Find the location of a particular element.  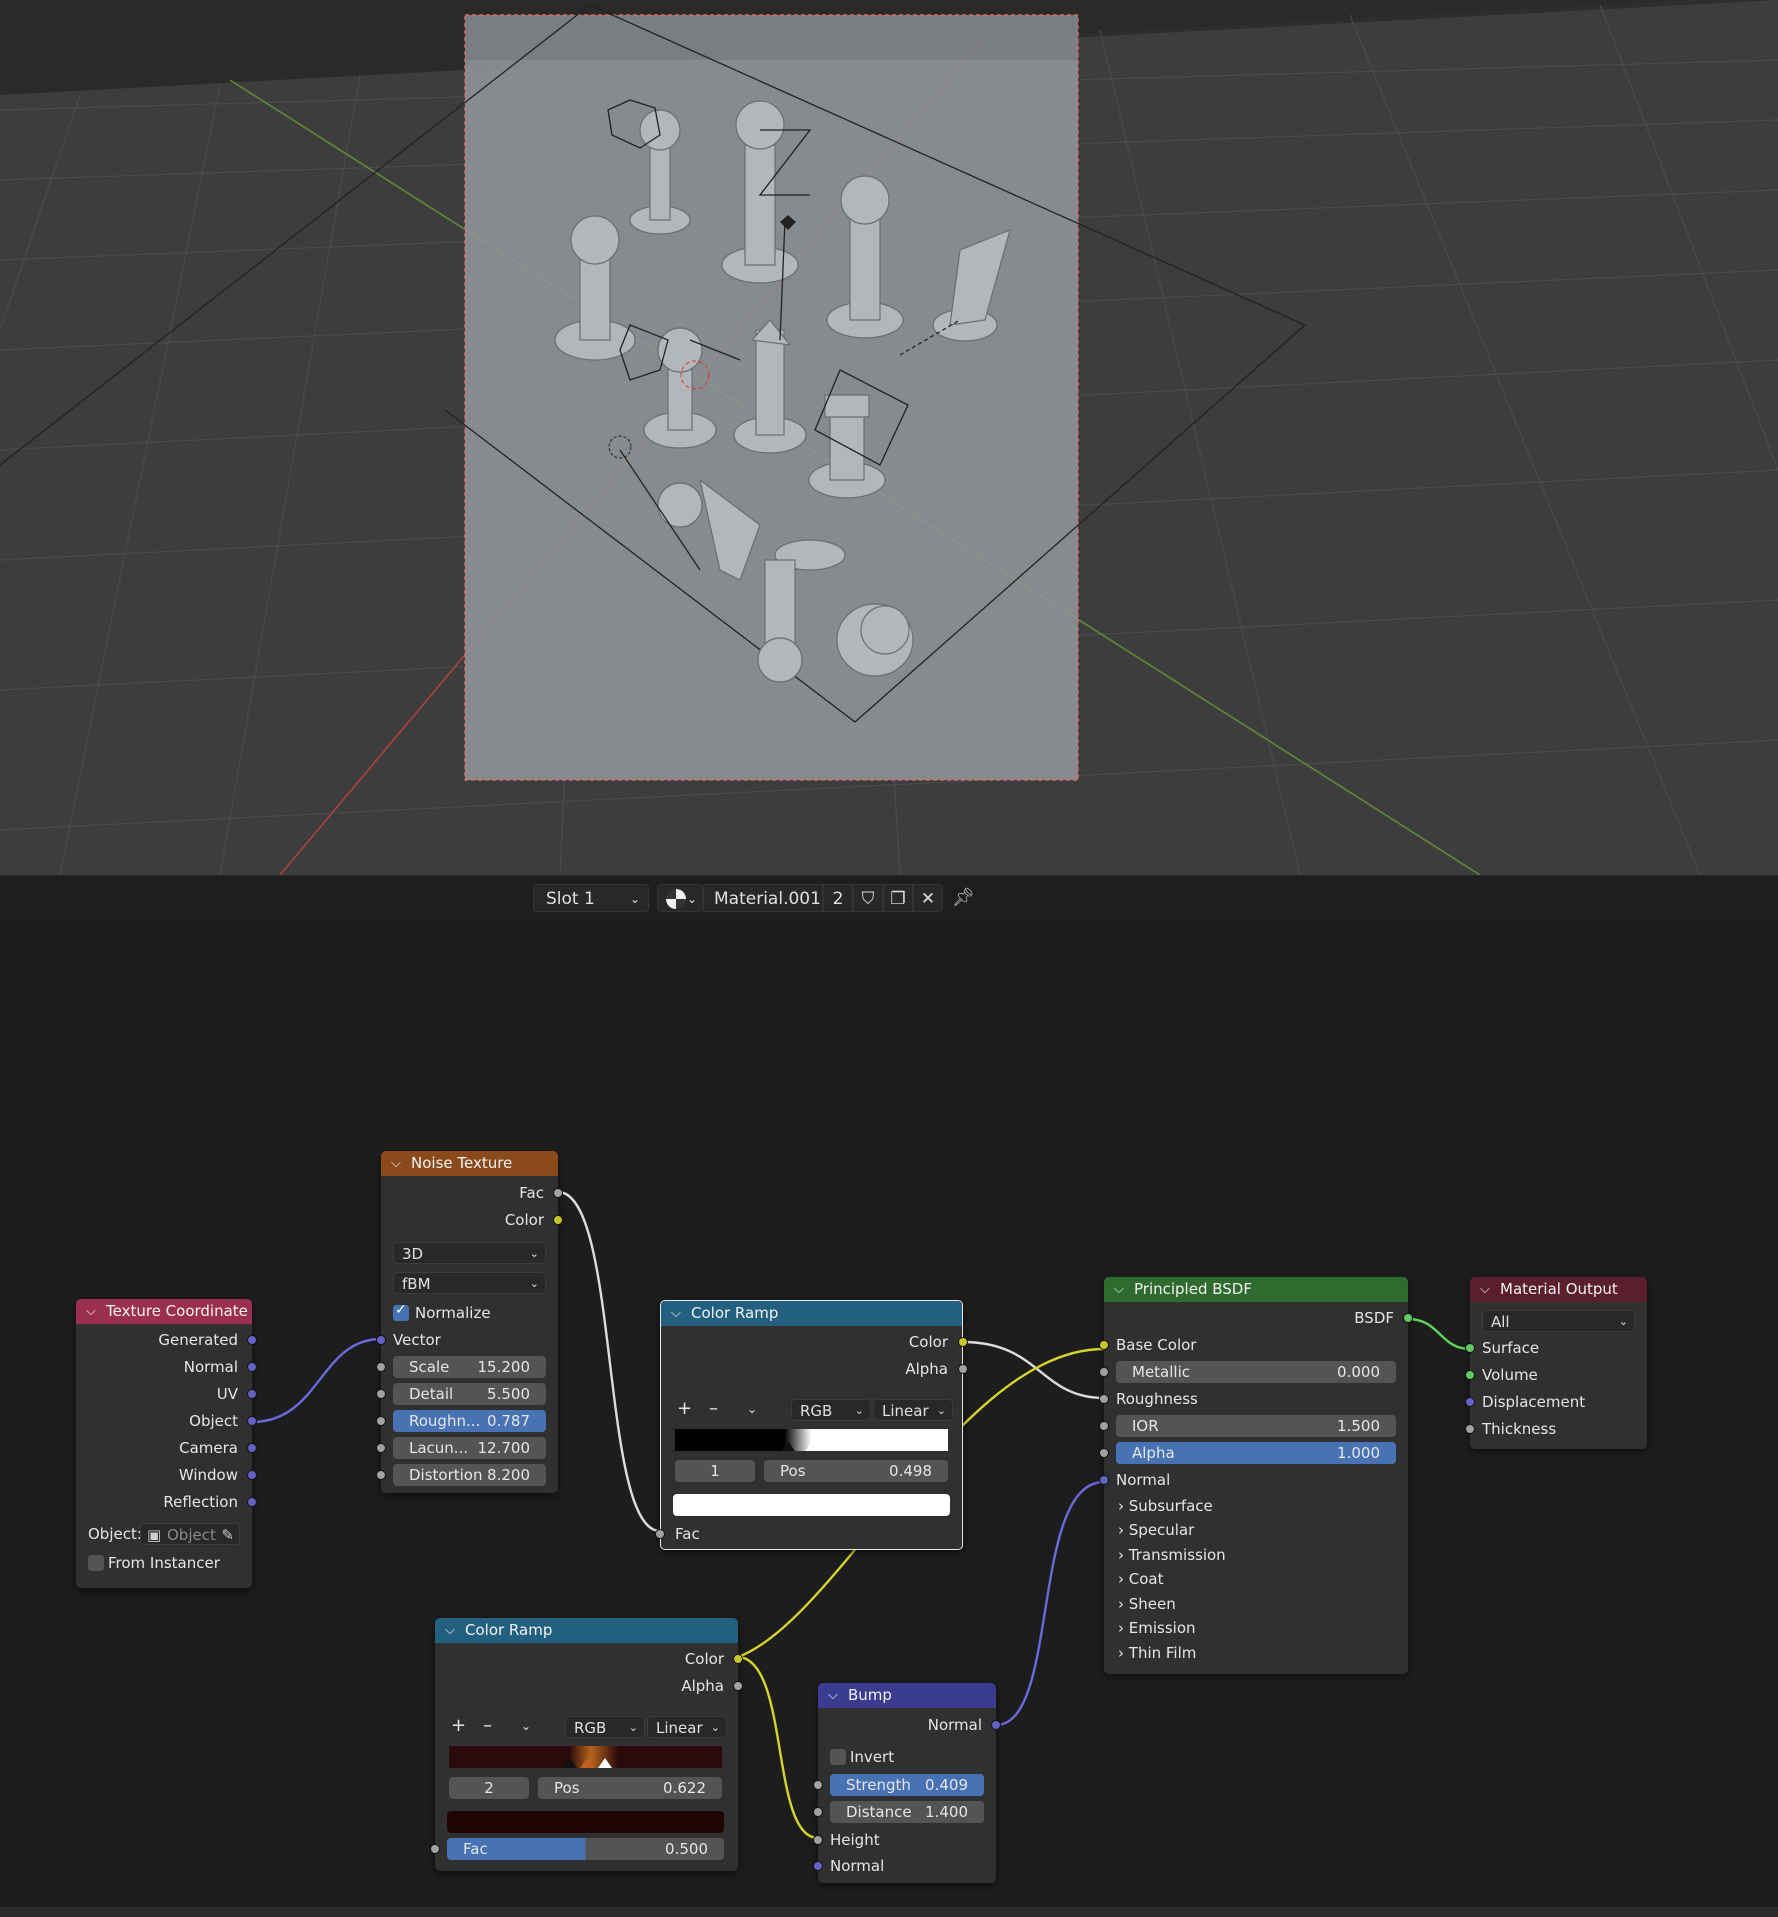

dimensions-dropdown: 3D ⌄ is located at coordinates (469, 1253).